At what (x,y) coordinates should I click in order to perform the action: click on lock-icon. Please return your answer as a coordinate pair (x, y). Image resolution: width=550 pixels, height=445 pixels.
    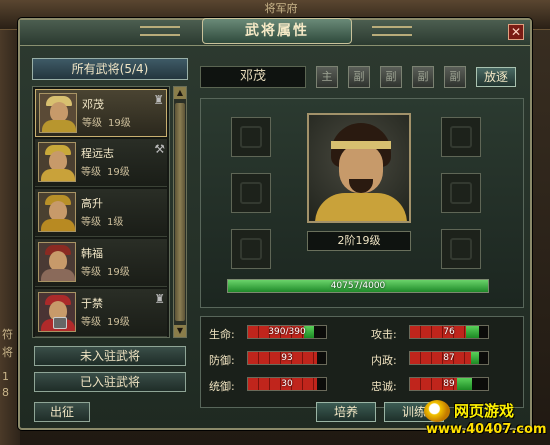
    Looking at the image, I should click on (60, 323).